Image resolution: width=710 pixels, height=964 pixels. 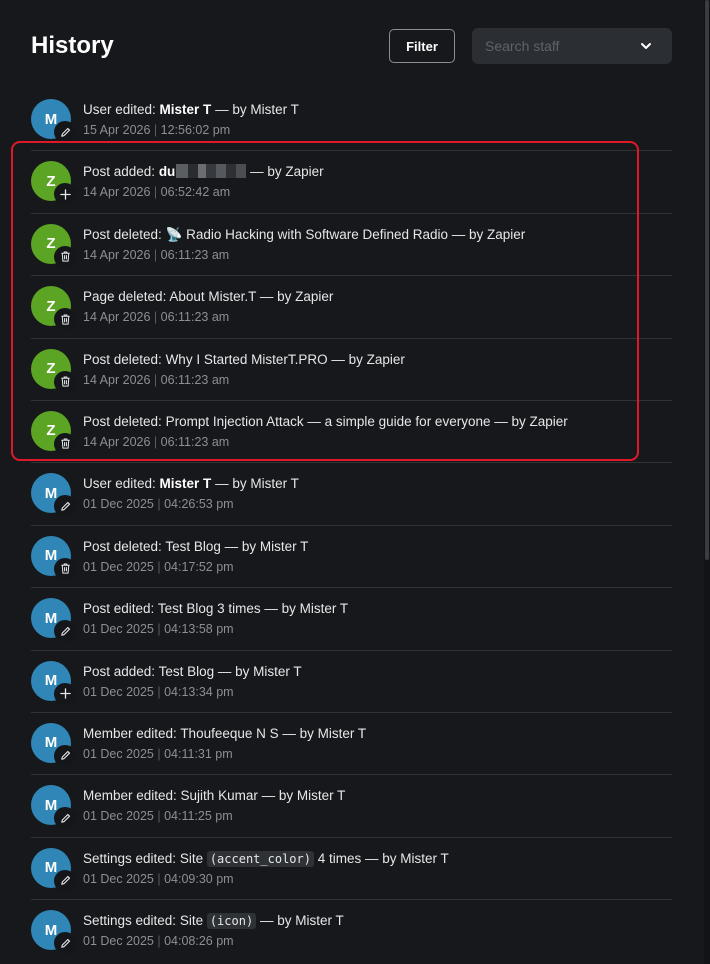 I want to click on history-time: 12:56:02 pm, so click(x=195, y=130).